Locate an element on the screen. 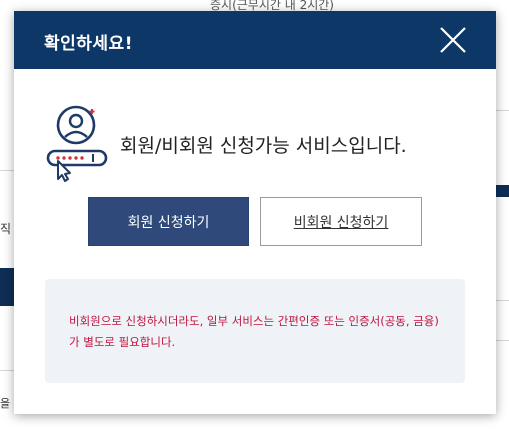 Image resolution: width=509 pixels, height=429 pixels. background-text-left: 직 is located at coordinates (6, 229).